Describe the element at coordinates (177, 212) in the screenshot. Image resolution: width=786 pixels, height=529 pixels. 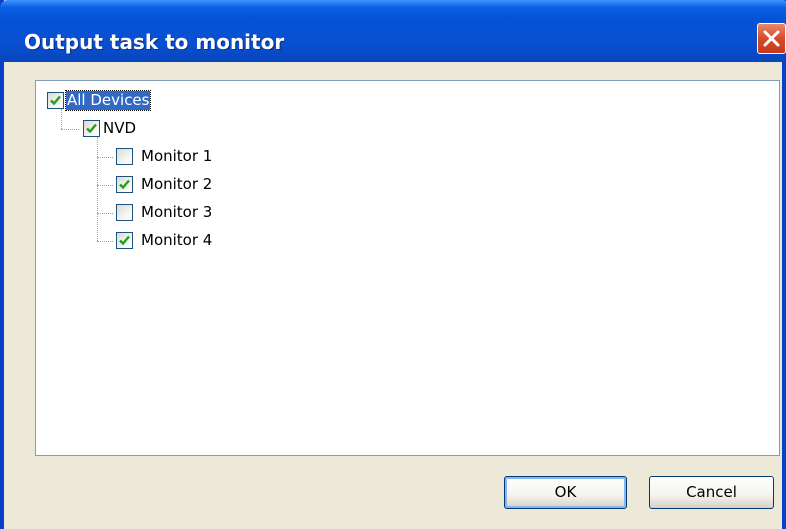
I see `node-label-monitor-3: Monitor 3` at that location.